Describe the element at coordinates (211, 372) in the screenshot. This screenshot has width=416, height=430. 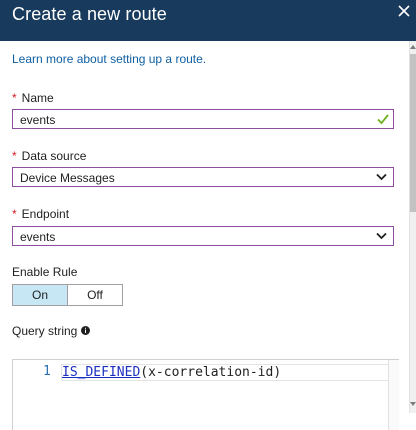
I see `query-argument: (x-correlation-id)` at that location.